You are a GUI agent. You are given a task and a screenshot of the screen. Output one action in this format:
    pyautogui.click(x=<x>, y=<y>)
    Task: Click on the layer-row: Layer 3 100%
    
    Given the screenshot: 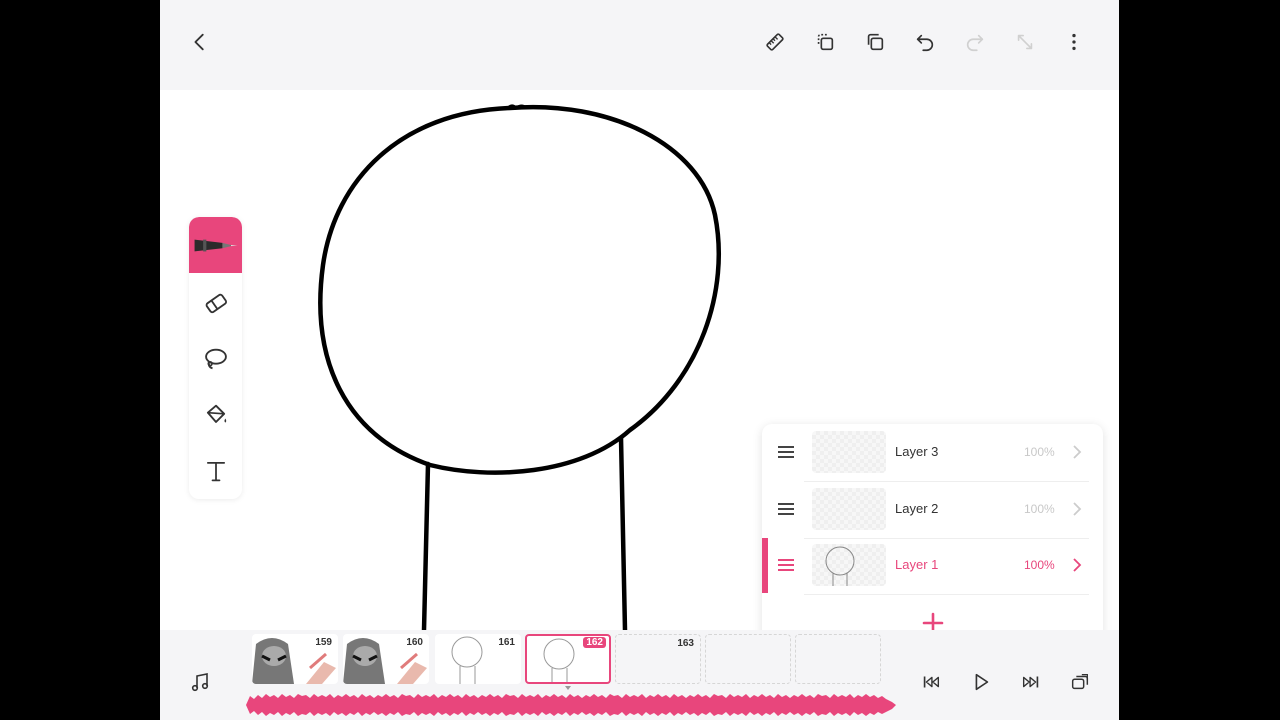 What is the action you would take?
    pyautogui.click(x=932, y=452)
    